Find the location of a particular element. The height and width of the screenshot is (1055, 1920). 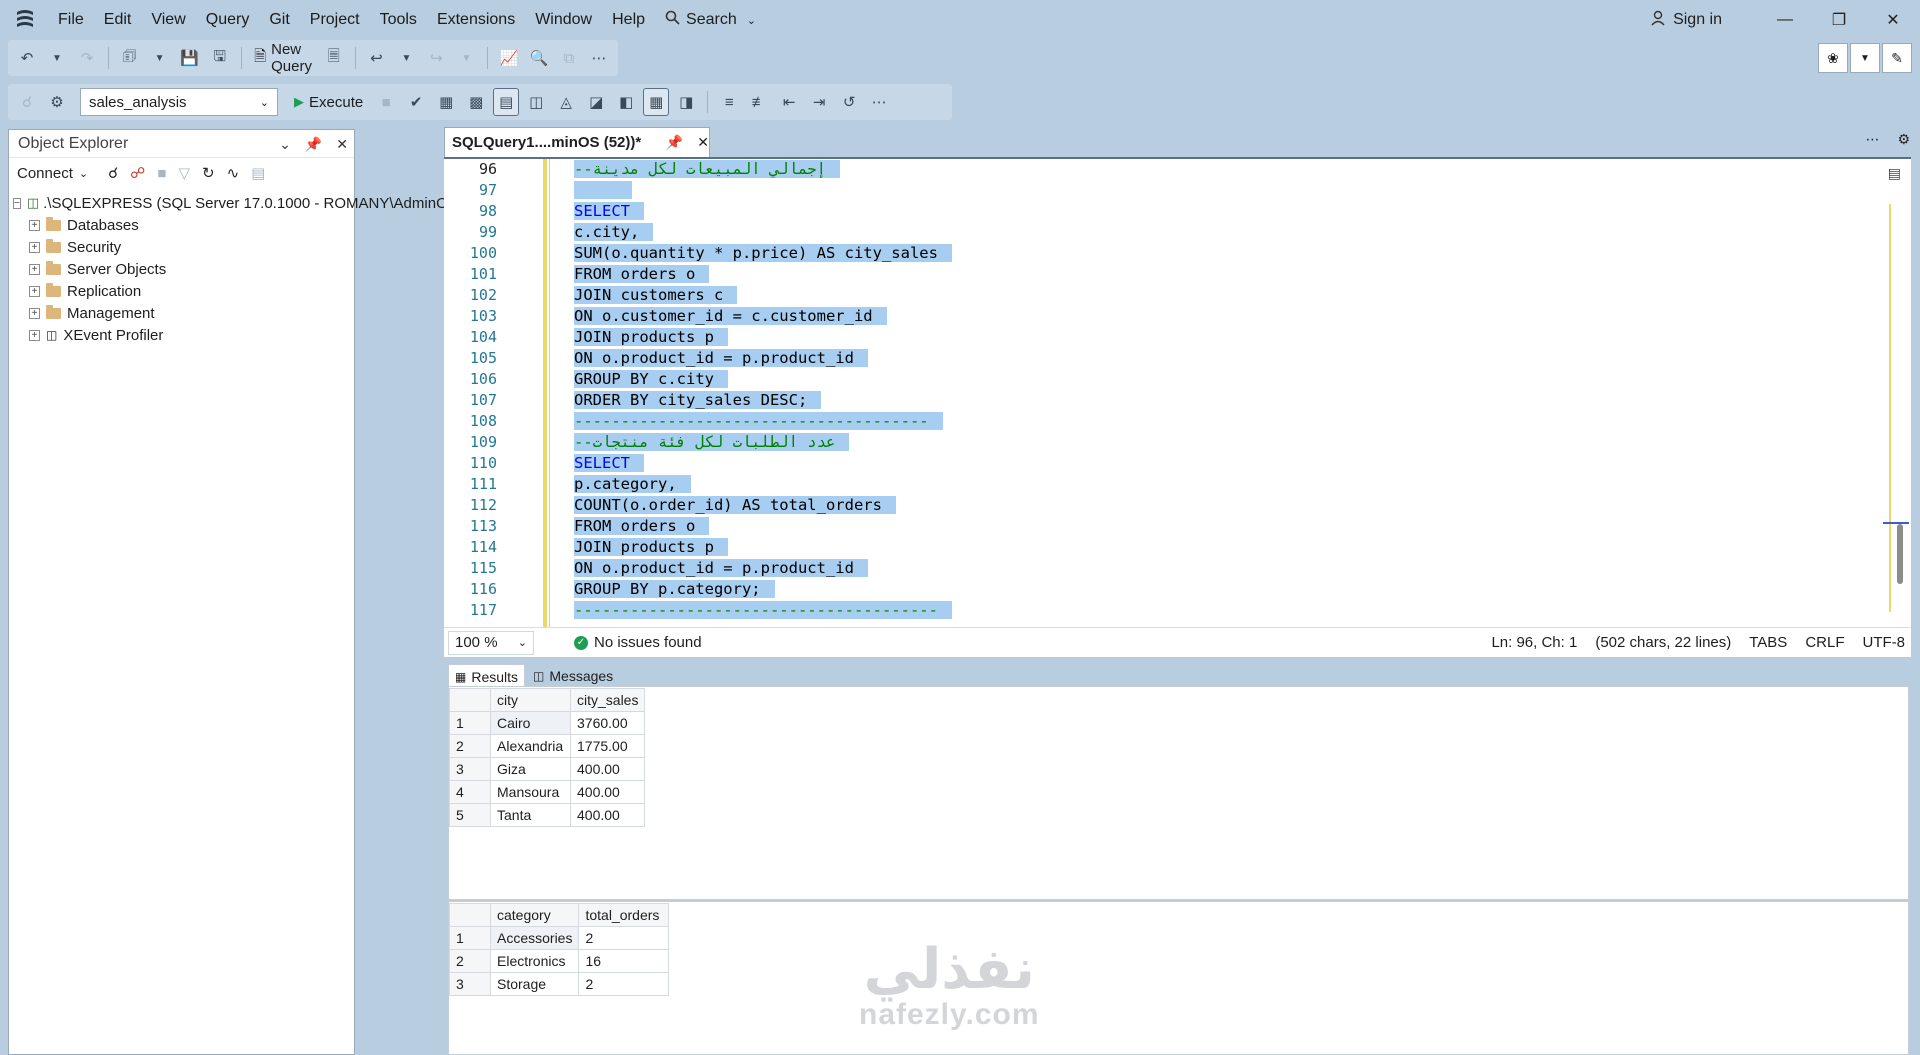

table-row: 2 Alexandria 1775.00 is located at coordinates (547, 746).